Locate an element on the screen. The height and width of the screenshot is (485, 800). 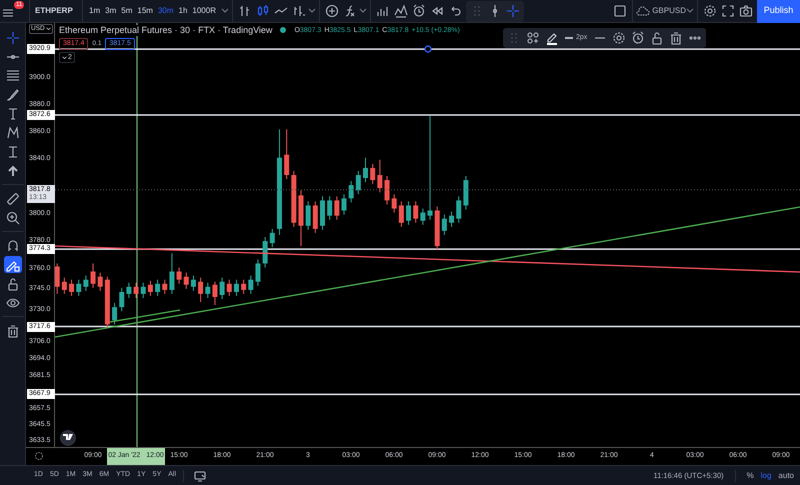
logo-icon is located at coordinates (68, 438).